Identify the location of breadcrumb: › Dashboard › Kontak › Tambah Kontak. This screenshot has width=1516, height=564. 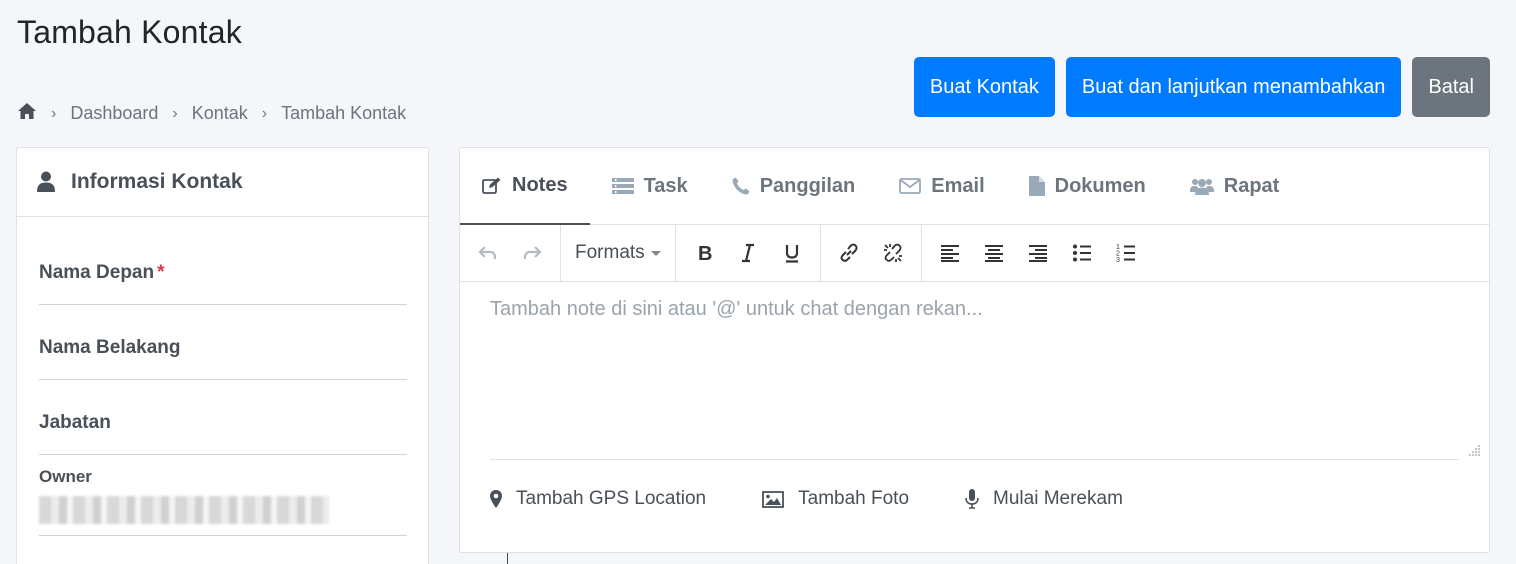
(211, 113).